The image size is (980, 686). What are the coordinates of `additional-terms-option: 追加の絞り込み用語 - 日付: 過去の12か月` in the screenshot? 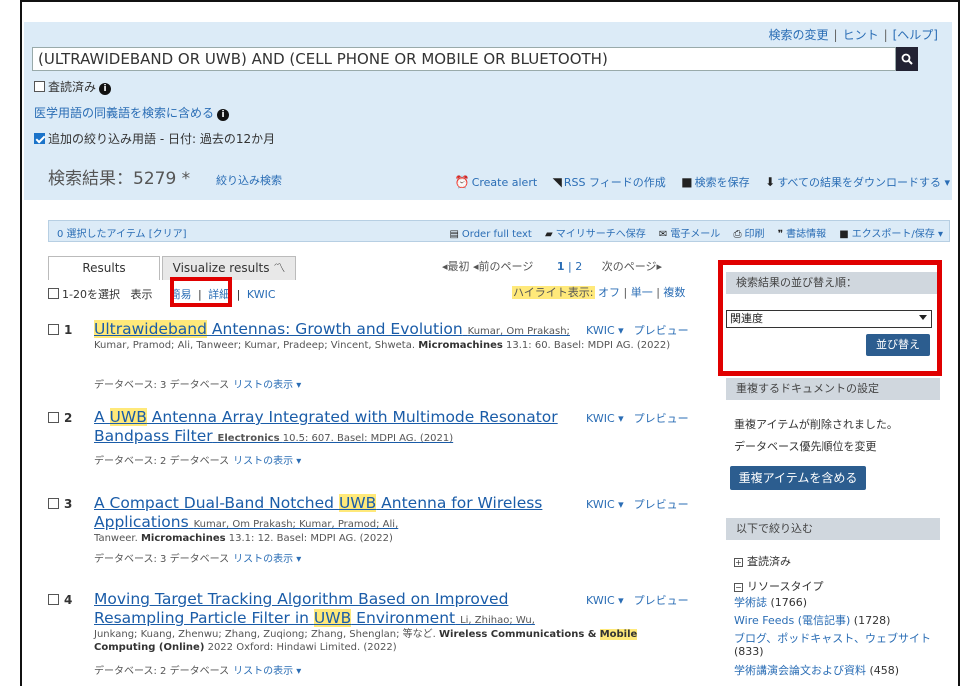 It's located at (154, 138).